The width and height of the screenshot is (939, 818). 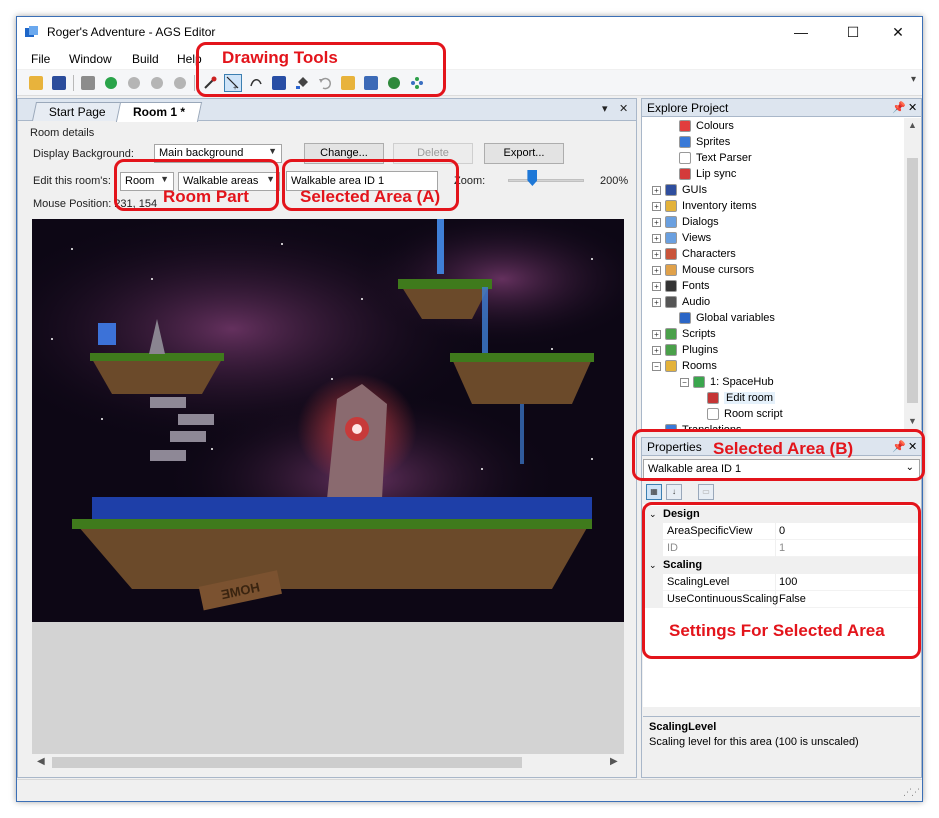 What do you see at coordinates (911, 792) in the screenshot?
I see `resize-grip-icon: ⋰⋰` at bounding box center [911, 792].